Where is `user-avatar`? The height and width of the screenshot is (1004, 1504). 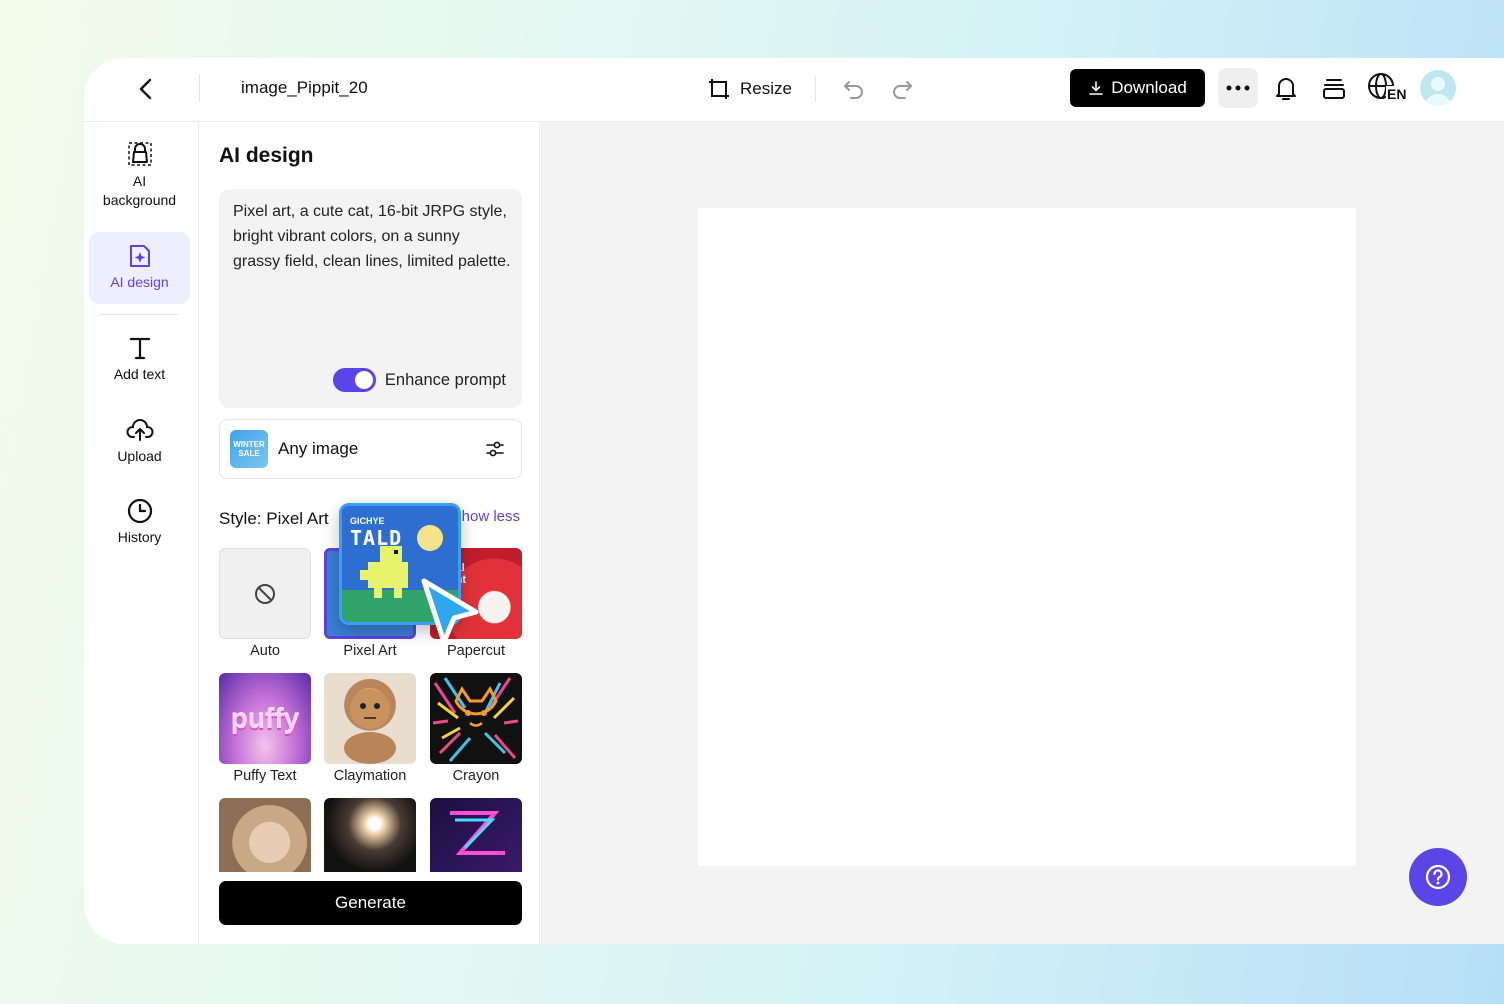
user-avatar is located at coordinates (1438, 88).